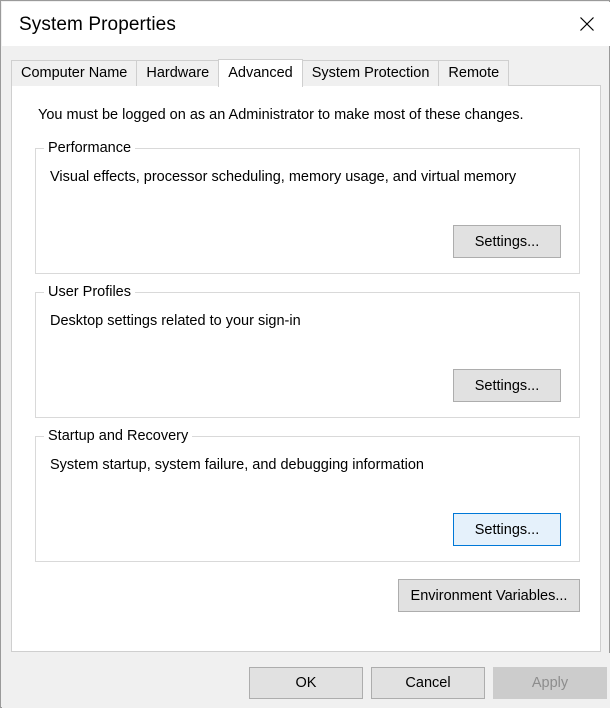 This screenshot has width=610, height=708. I want to click on ok-button: OK, so click(306, 683).